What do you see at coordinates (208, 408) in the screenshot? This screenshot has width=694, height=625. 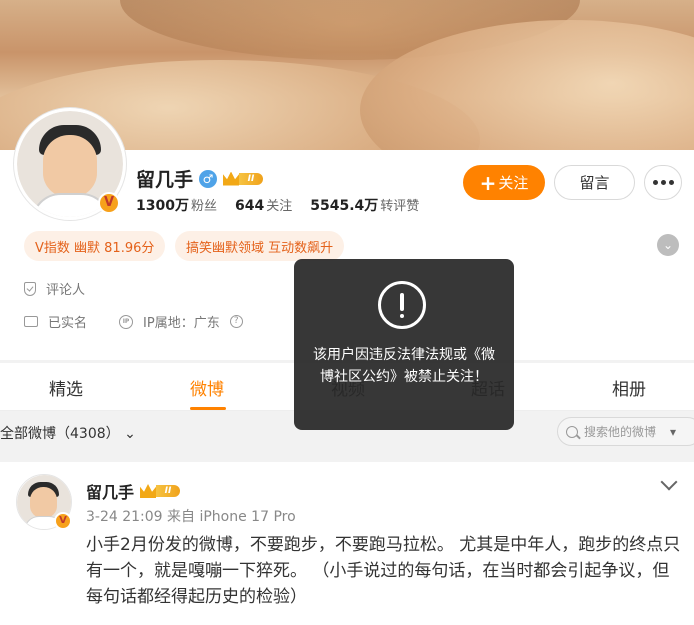 I see `active-tab-indicator` at bounding box center [208, 408].